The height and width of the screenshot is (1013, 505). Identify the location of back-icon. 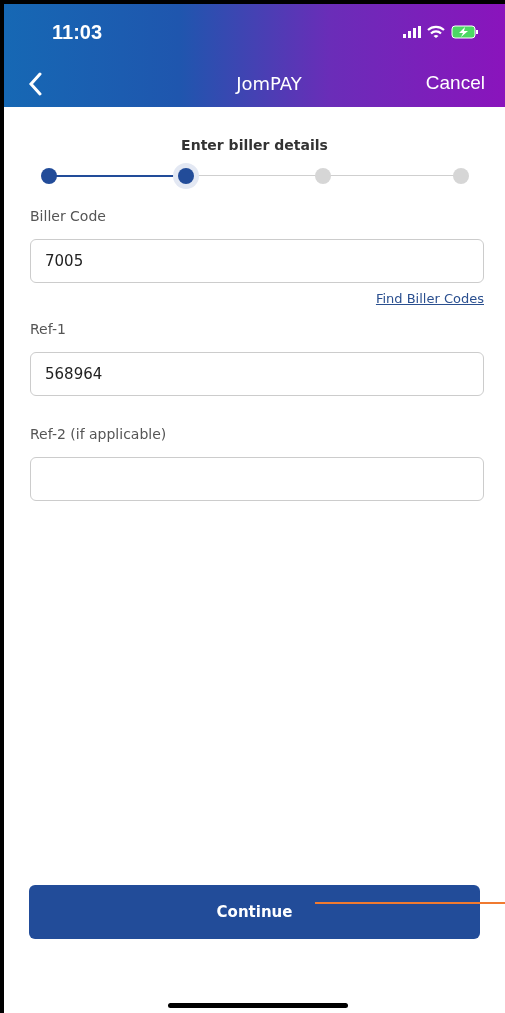
(35, 83).